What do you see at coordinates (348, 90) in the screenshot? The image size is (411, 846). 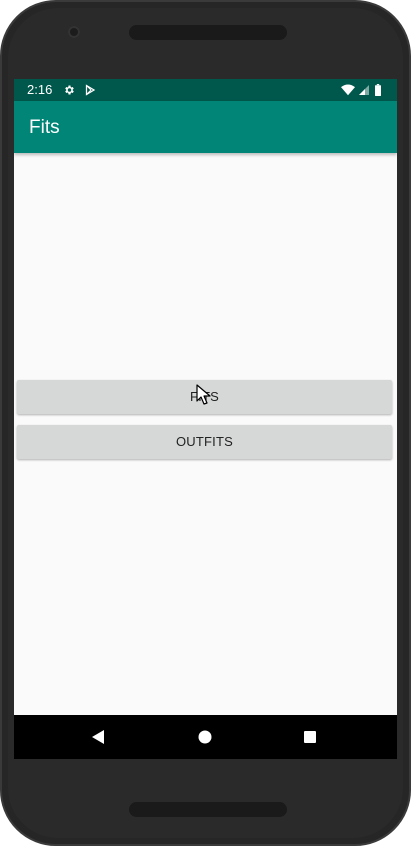 I see `wifi-icon` at bounding box center [348, 90].